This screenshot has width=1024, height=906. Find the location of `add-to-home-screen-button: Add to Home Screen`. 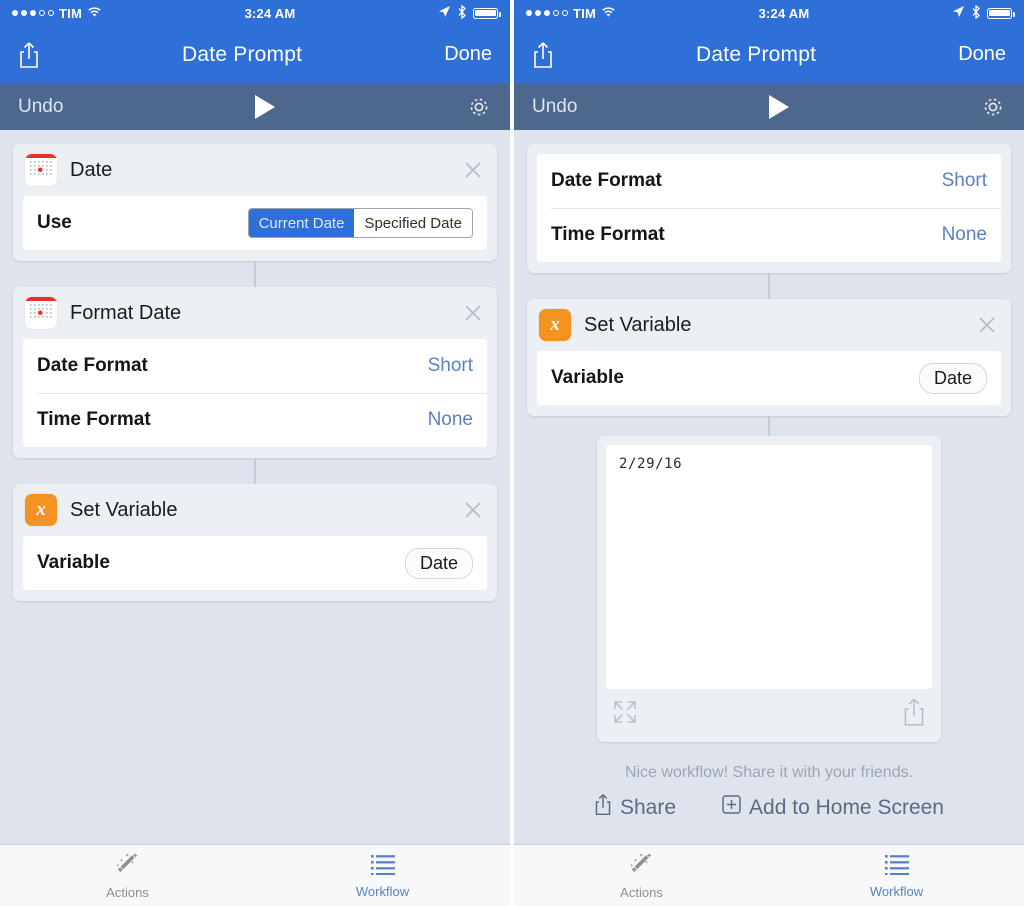

add-to-home-screen-button: Add to Home Screen is located at coordinates (833, 807).